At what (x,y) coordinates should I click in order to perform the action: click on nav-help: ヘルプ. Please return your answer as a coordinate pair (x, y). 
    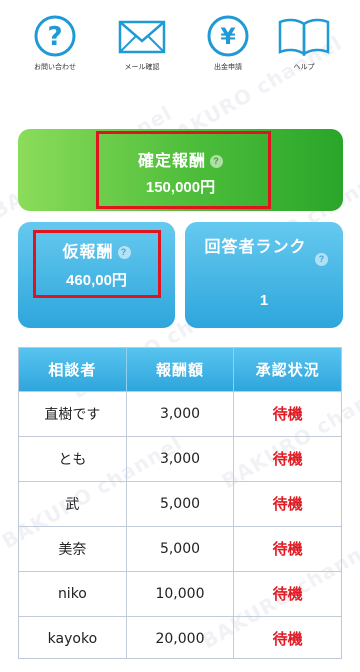
    Looking at the image, I should click on (304, 43).